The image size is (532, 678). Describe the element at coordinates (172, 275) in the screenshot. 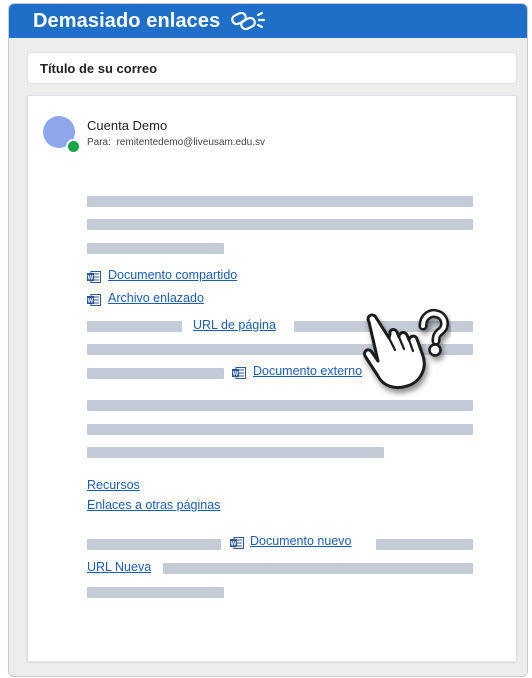

I see `link-documento-compartido: Documento compartido` at that location.